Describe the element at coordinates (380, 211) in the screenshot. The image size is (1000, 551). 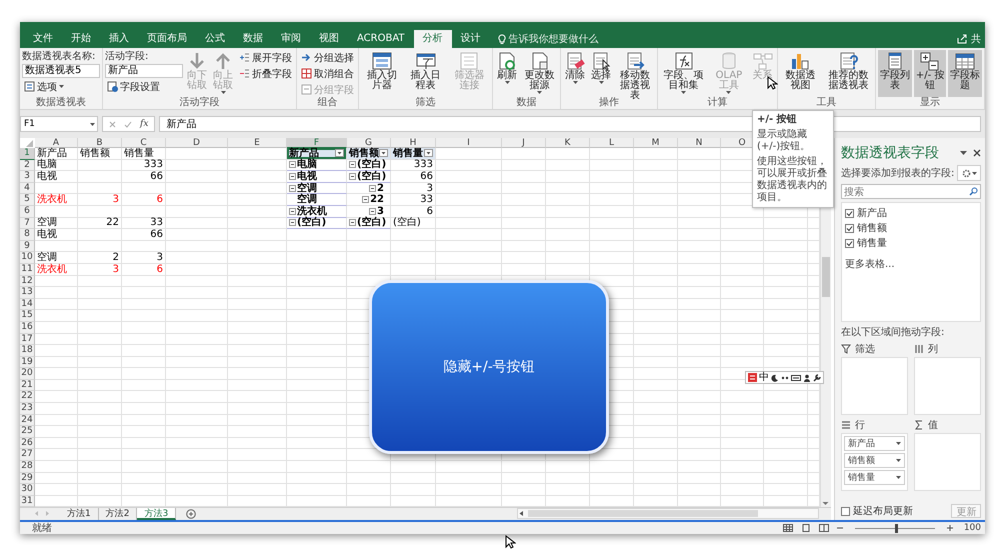
I see `table-cell: 3` at that location.